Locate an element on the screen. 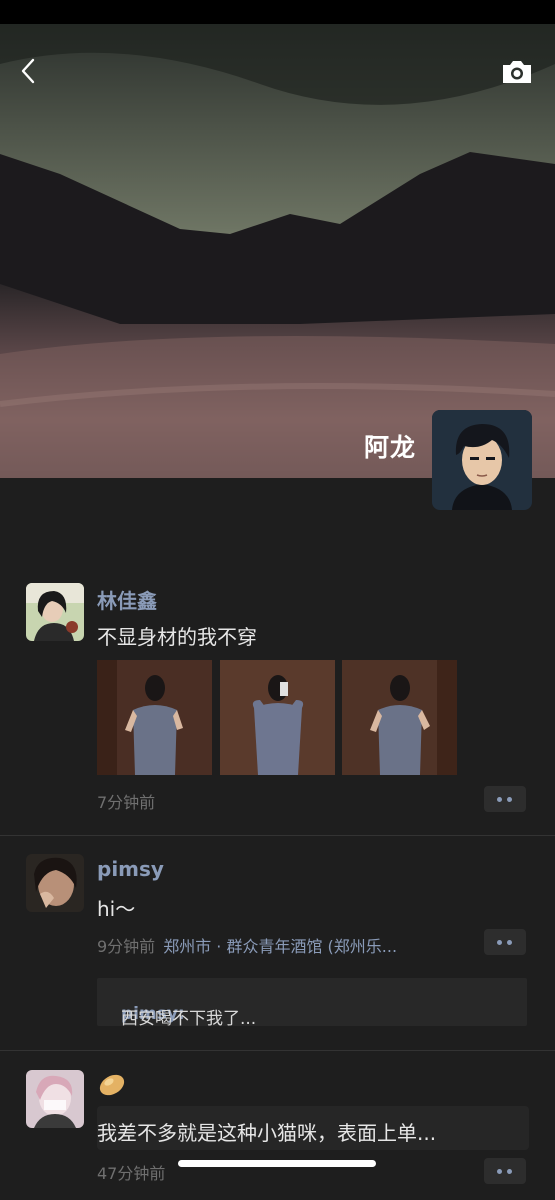 This screenshot has height=1200, width=555. profile-name: 阿龙 is located at coordinates (378, 446).